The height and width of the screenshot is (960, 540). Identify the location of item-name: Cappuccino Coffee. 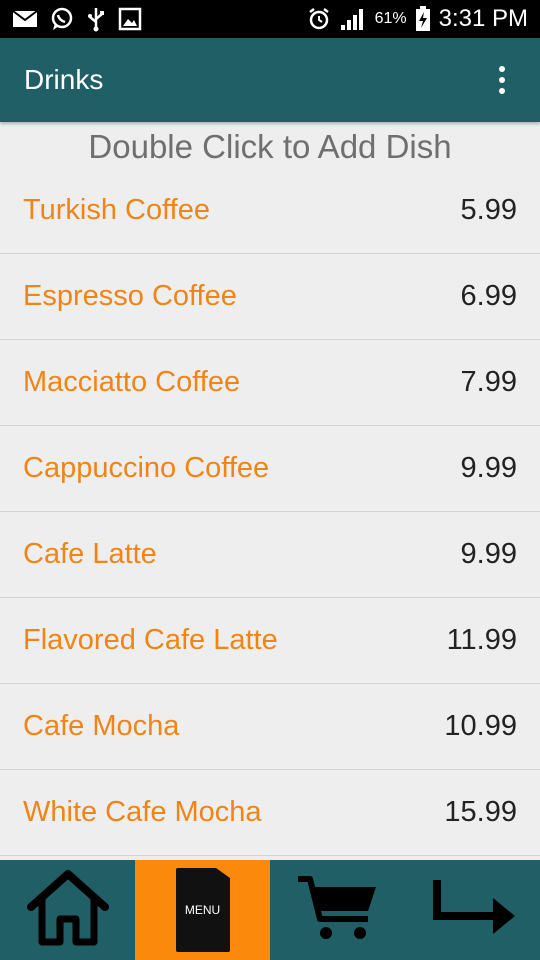
(146, 468).